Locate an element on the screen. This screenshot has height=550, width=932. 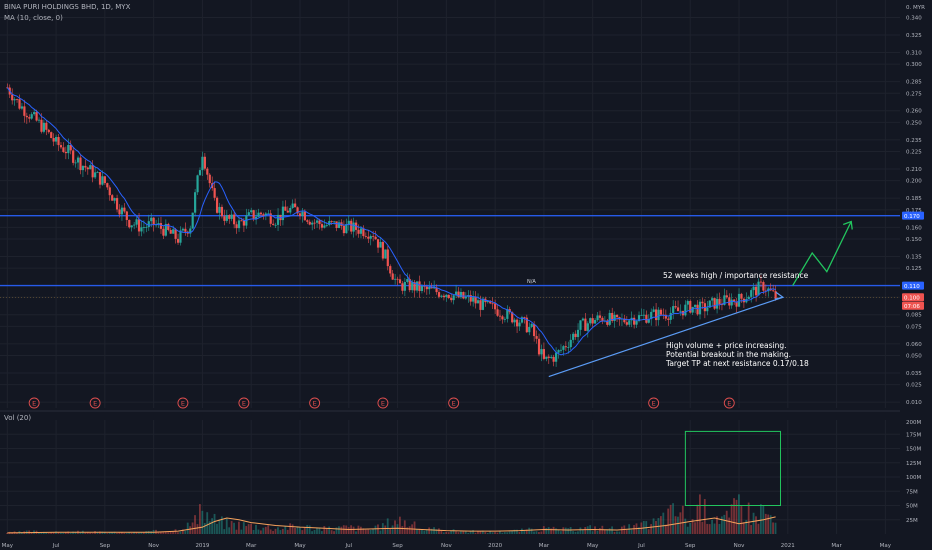
small-marker-label: N/A is located at coordinates (531, 282).